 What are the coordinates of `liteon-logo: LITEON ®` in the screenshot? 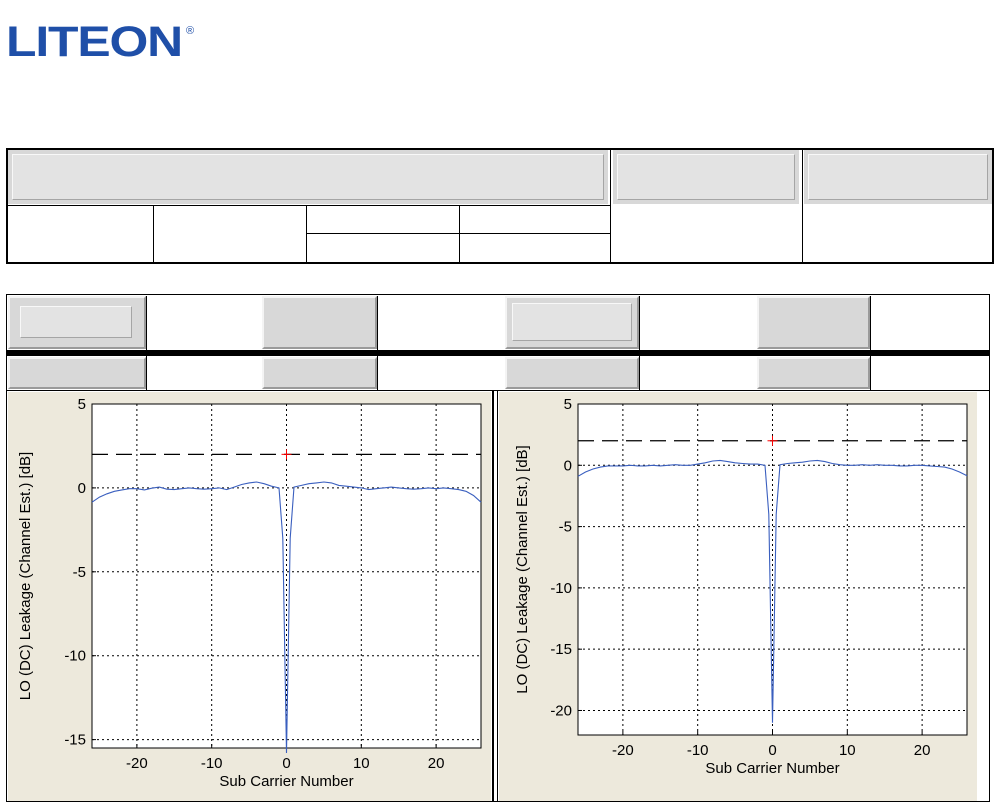 It's located at (100, 42).